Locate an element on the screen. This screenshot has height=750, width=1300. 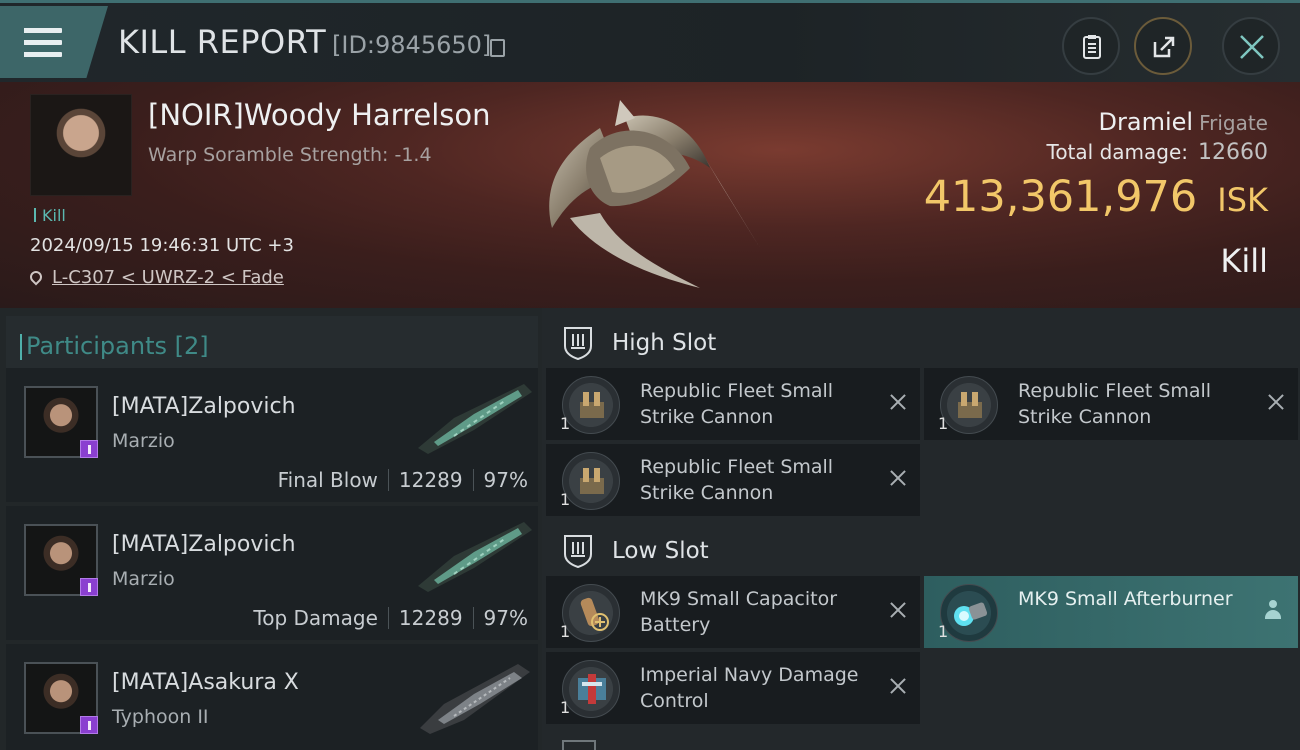
low-slot-shield-icon is located at coordinates (578, 551).